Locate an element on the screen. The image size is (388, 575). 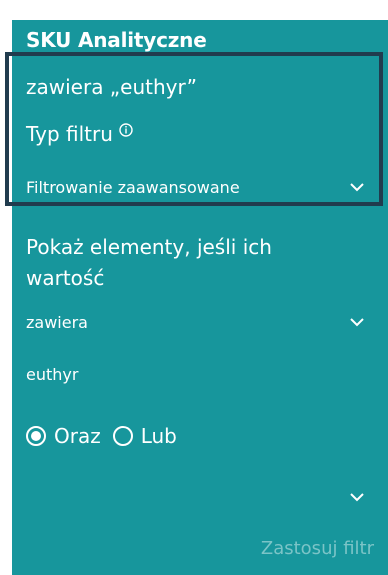
or-radio is located at coordinates (122, 436).